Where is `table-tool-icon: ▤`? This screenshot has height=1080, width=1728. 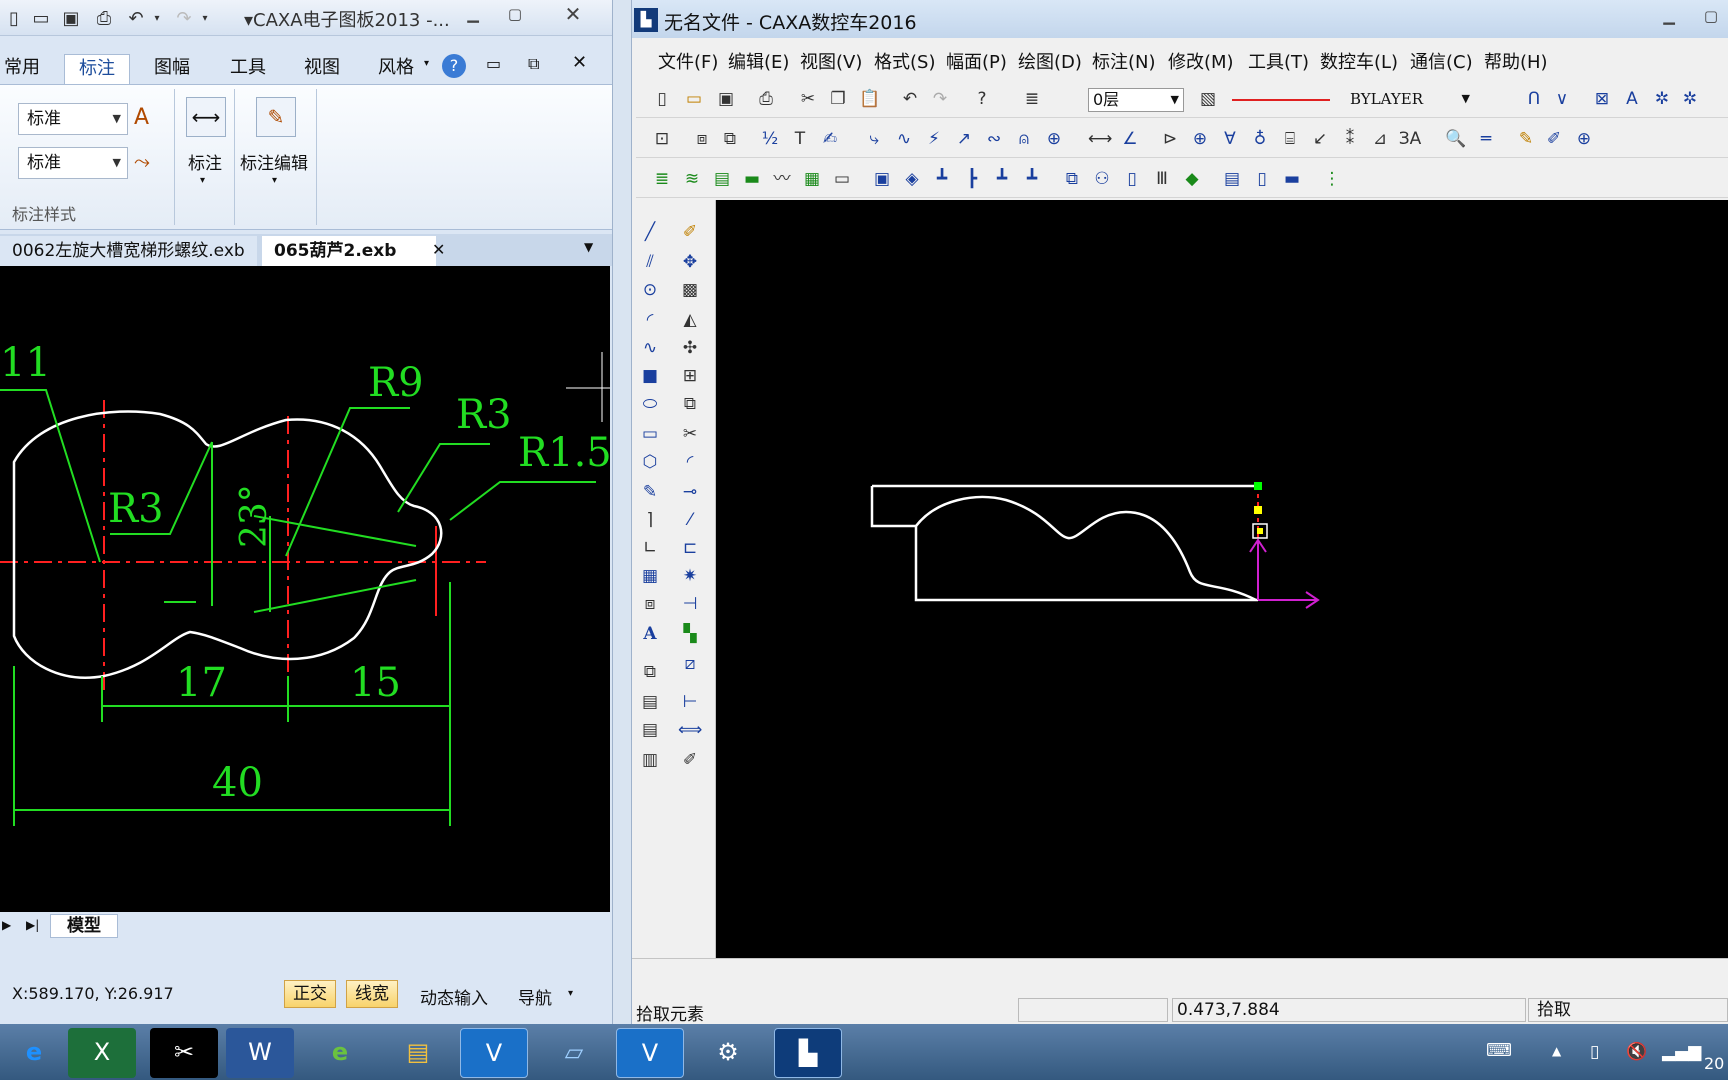 table-tool-icon: ▤ is located at coordinates (650, 730).